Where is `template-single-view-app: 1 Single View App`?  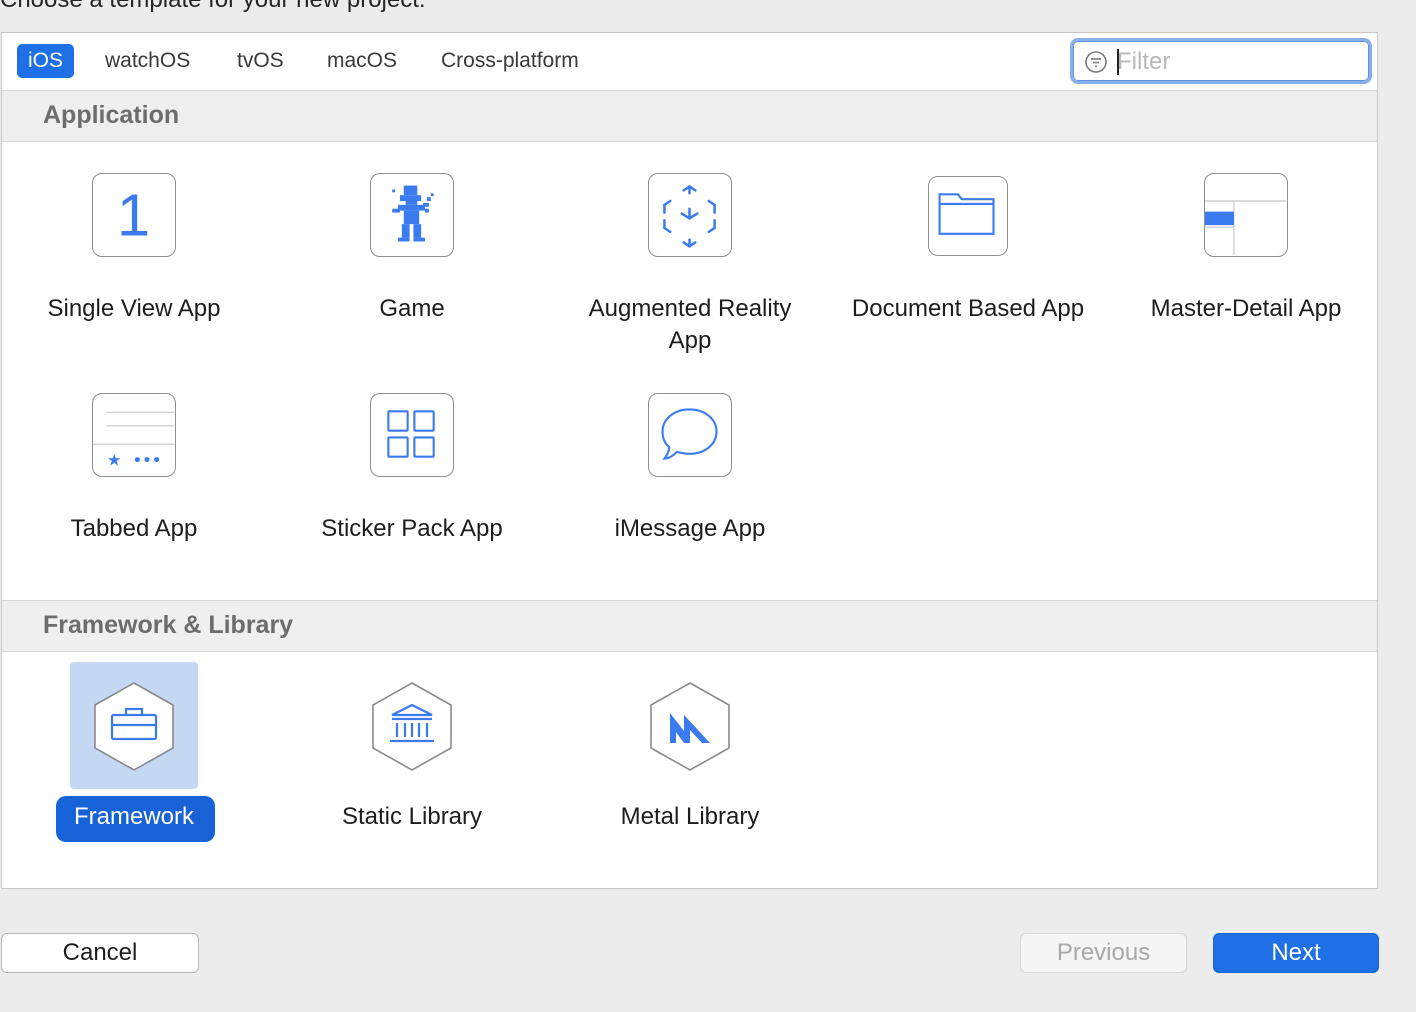
template-single-view-app: 1 Single View App is located at coordinates (134, 247).